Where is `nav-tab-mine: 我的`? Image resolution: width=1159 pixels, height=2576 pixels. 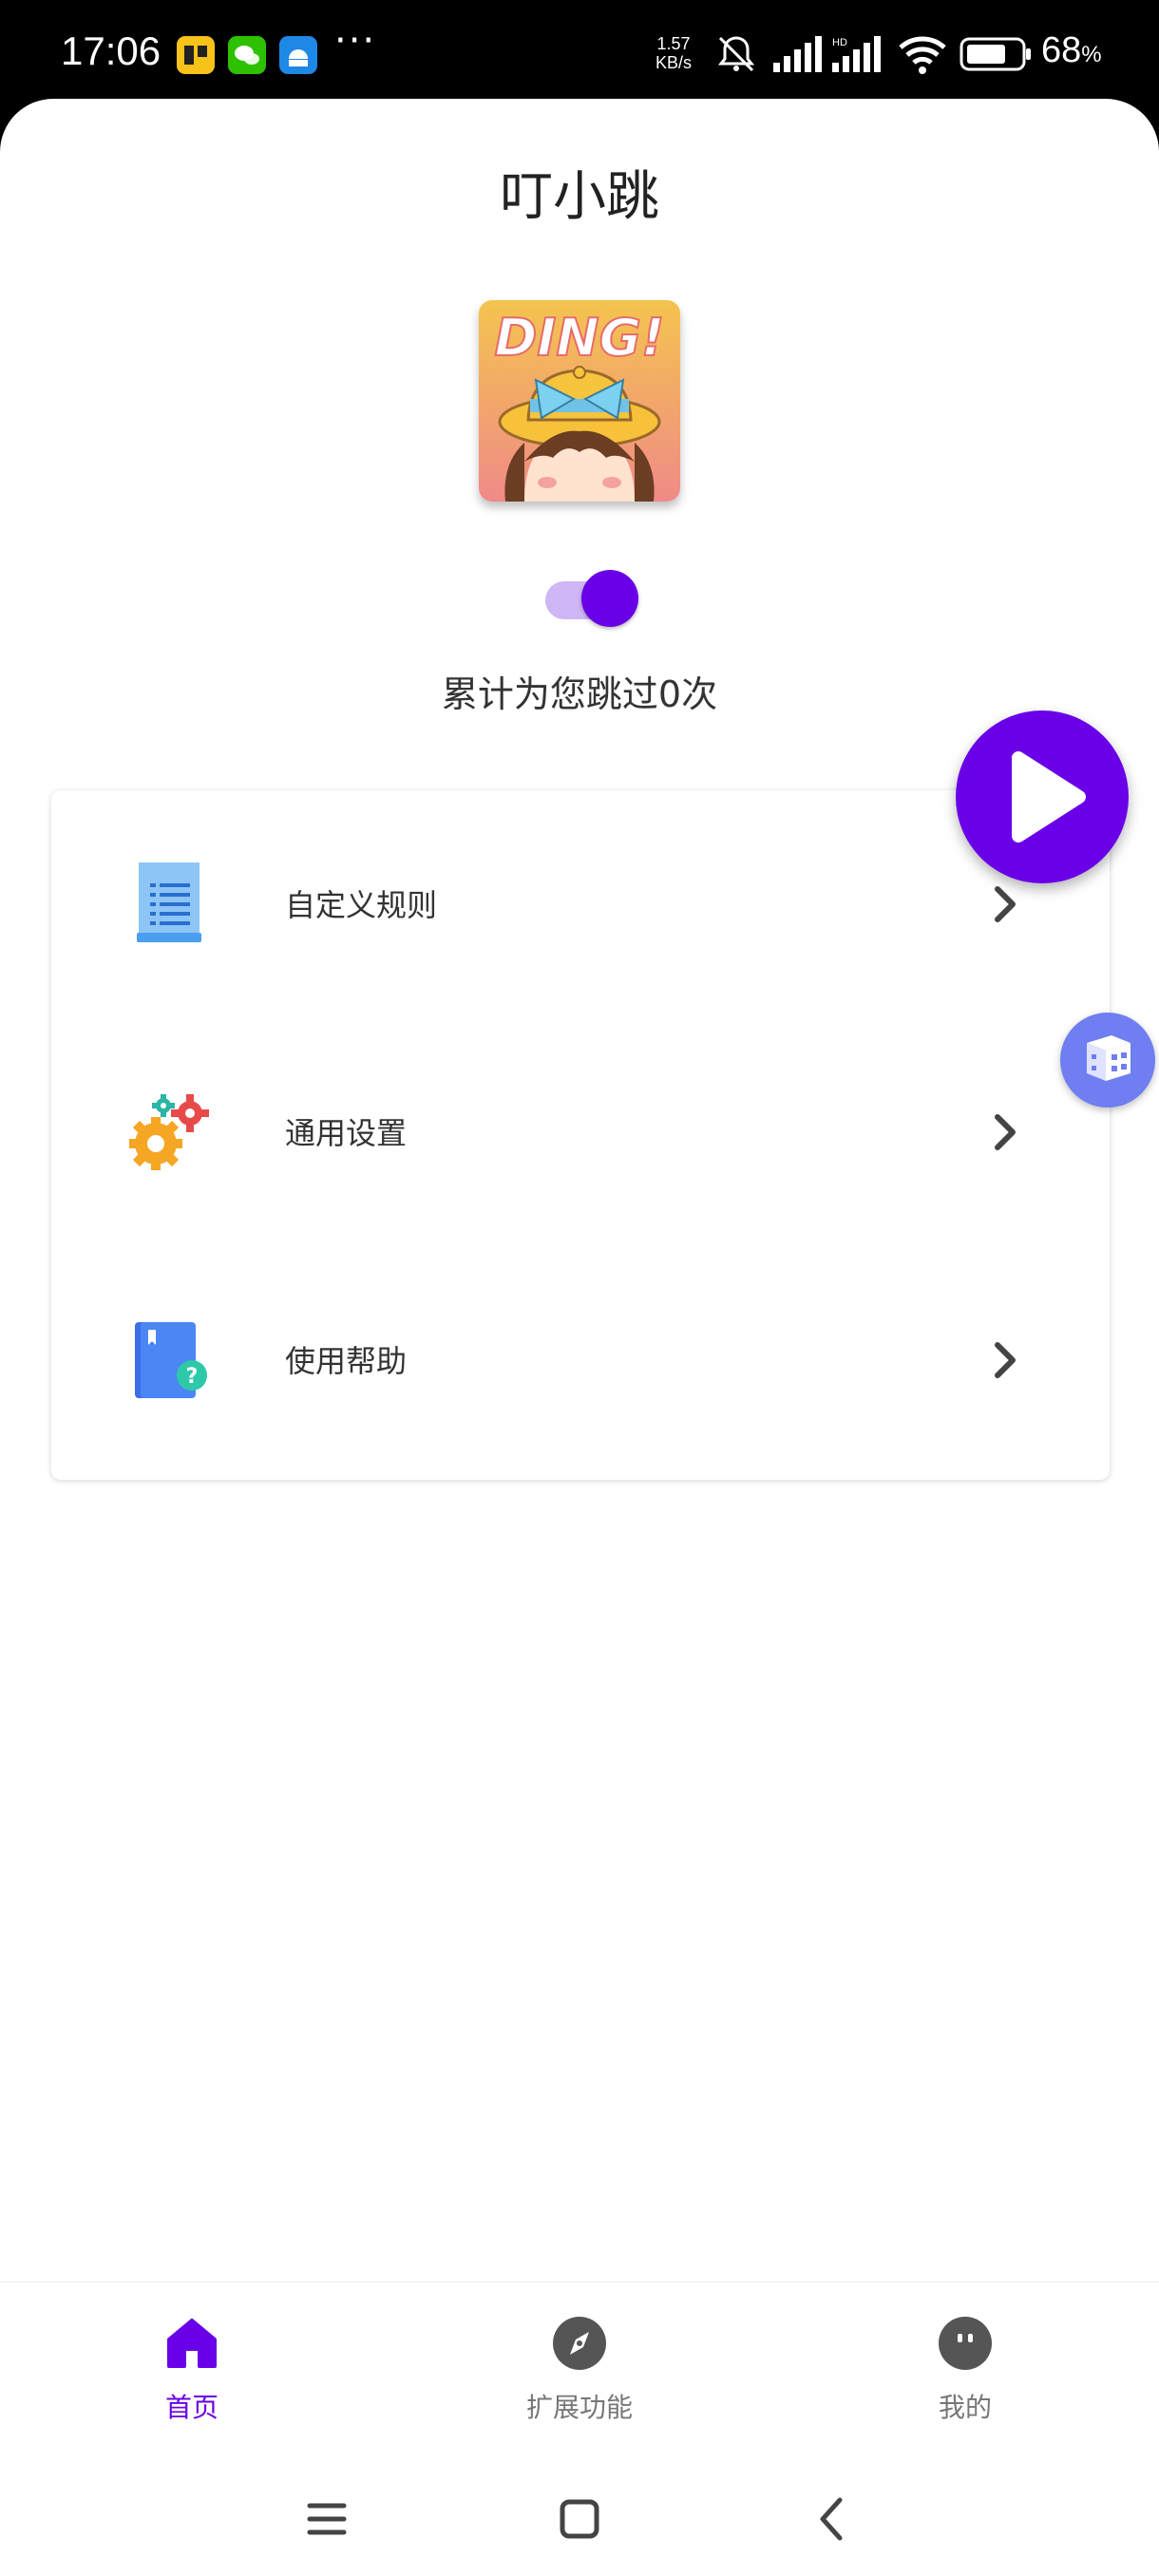
nav-tab-mine: 我的 is located at coordinates (965, 2375).